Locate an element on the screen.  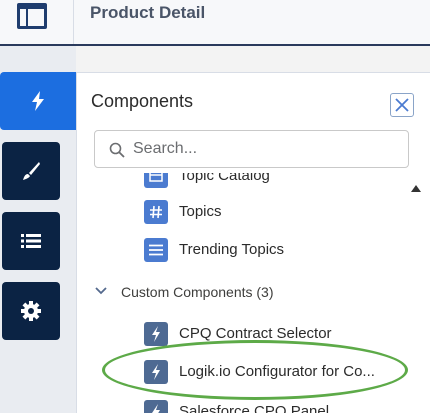
brush-icon is located at coordinates (31, 171).